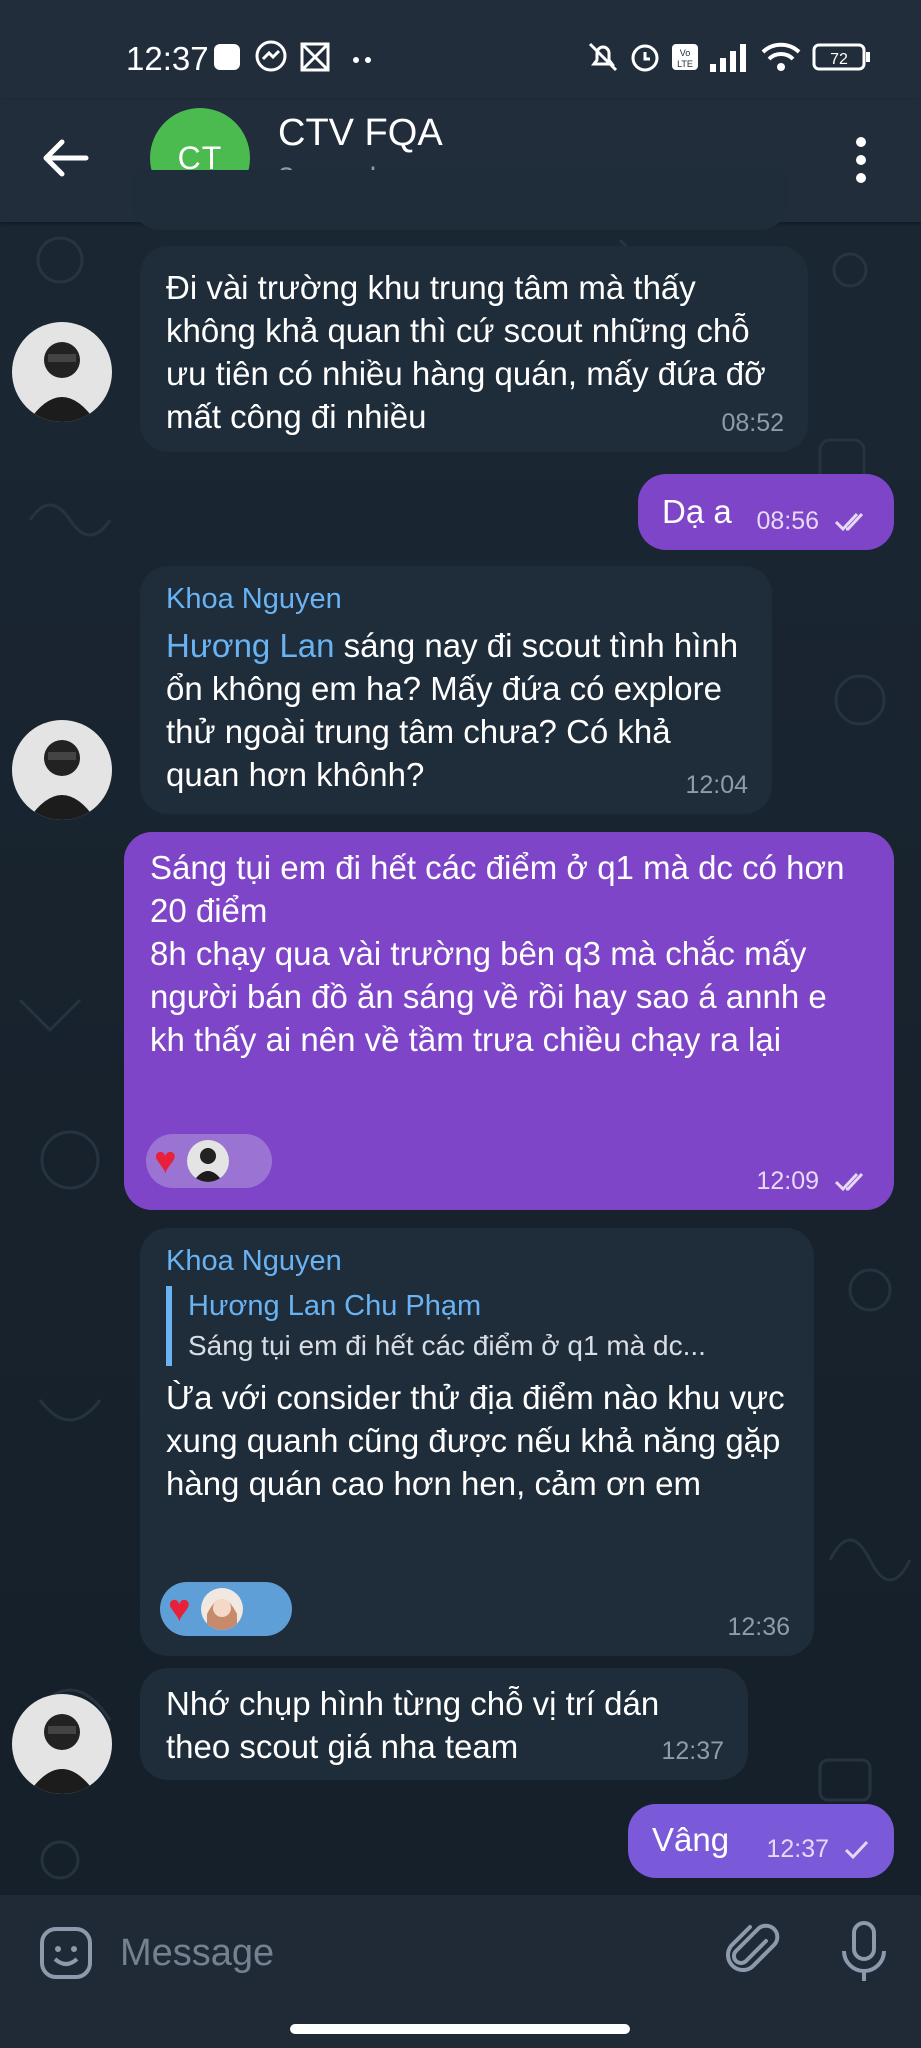 The height and width of the screenshot is (2048, 921). What do you see at coordinates (645, 58) in the screenshot?
I see `alarm-icon` at bounding box center [645, 58].